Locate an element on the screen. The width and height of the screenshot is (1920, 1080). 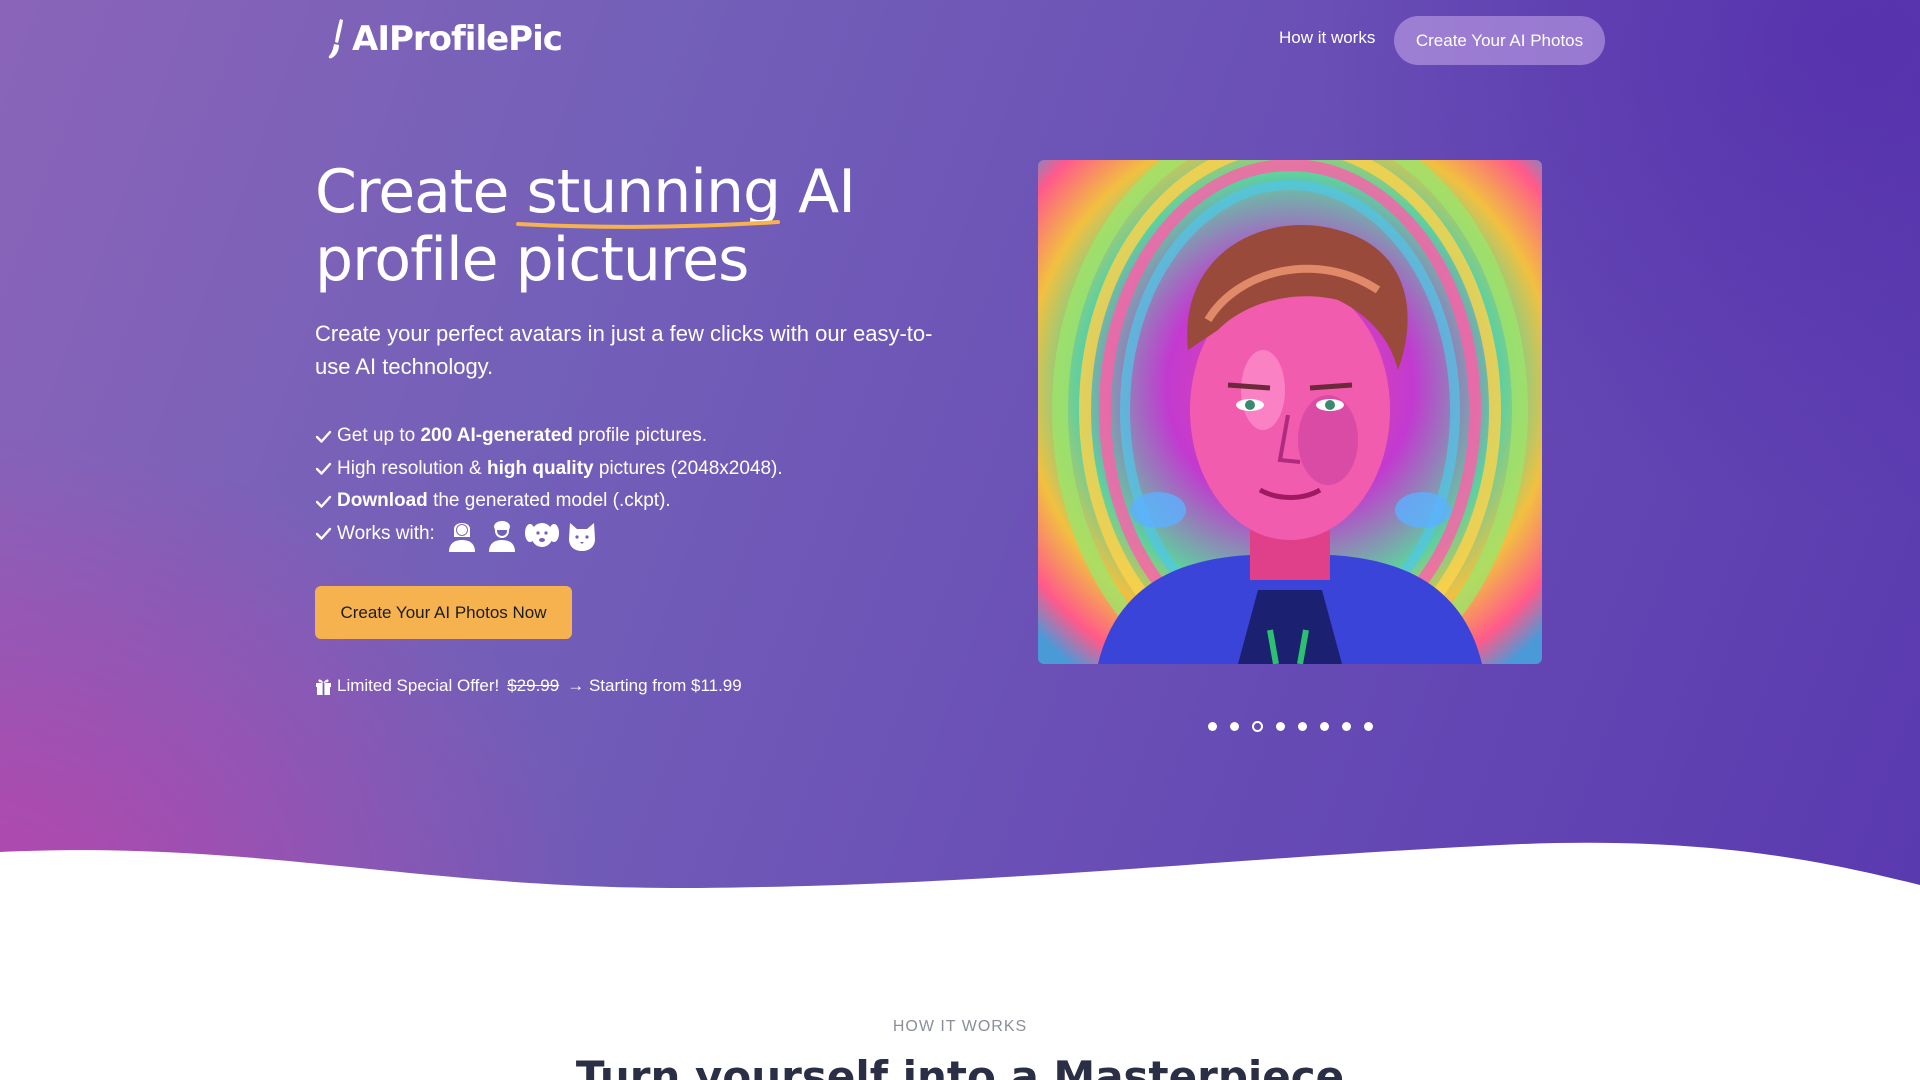
logo: AIProfilePic is located at coordinates (444, 39).